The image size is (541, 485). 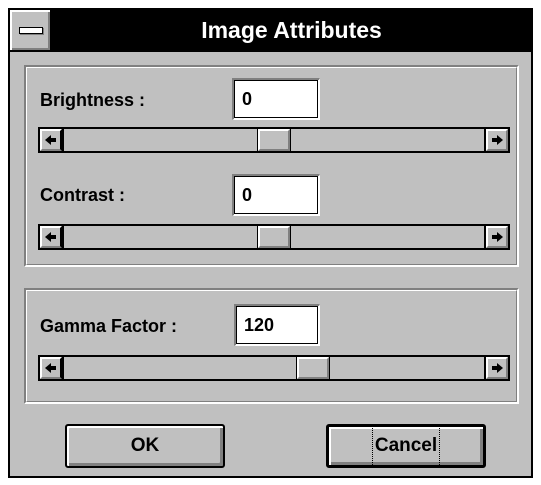 What do you see at coordinates (276, 99) in the screenshot?
I see `brightness-input: 0` at bounding box center [276, 99].